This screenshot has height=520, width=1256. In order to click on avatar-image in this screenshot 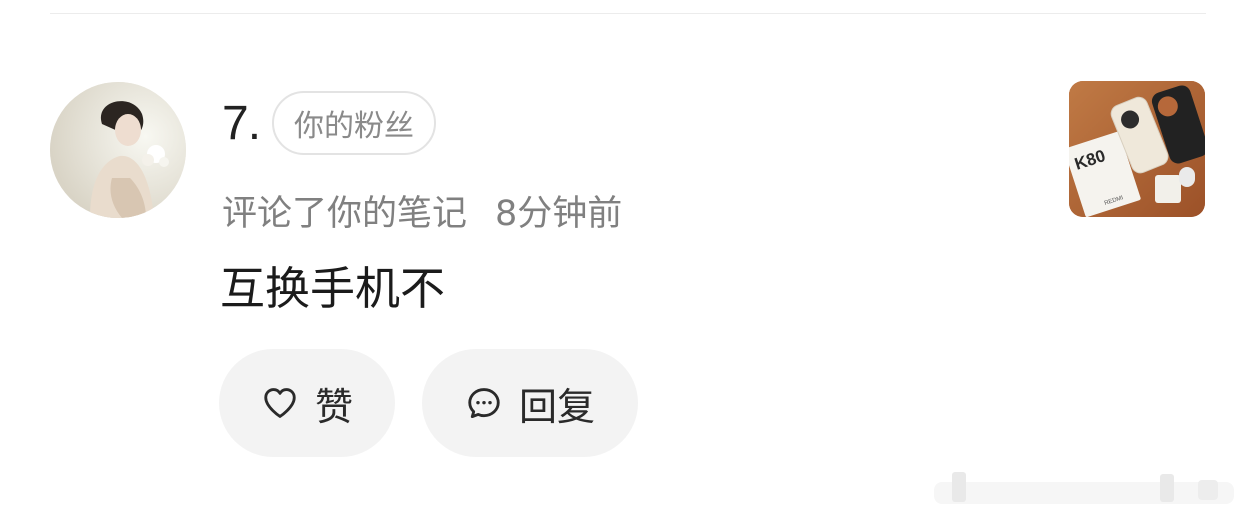, I will do `click(118, 150)`.